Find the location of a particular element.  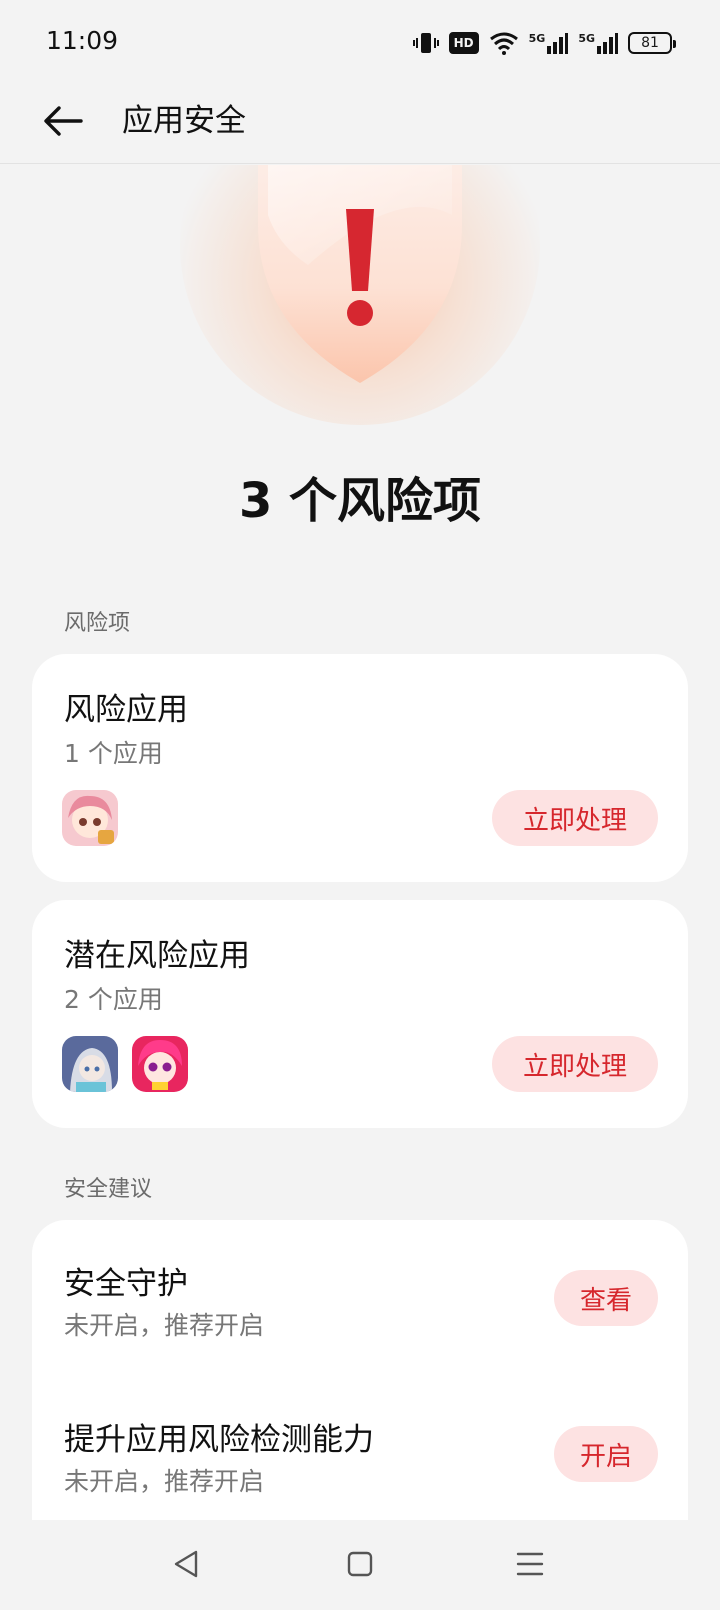

nav-recents-button is located at coordinates (530, 1564).